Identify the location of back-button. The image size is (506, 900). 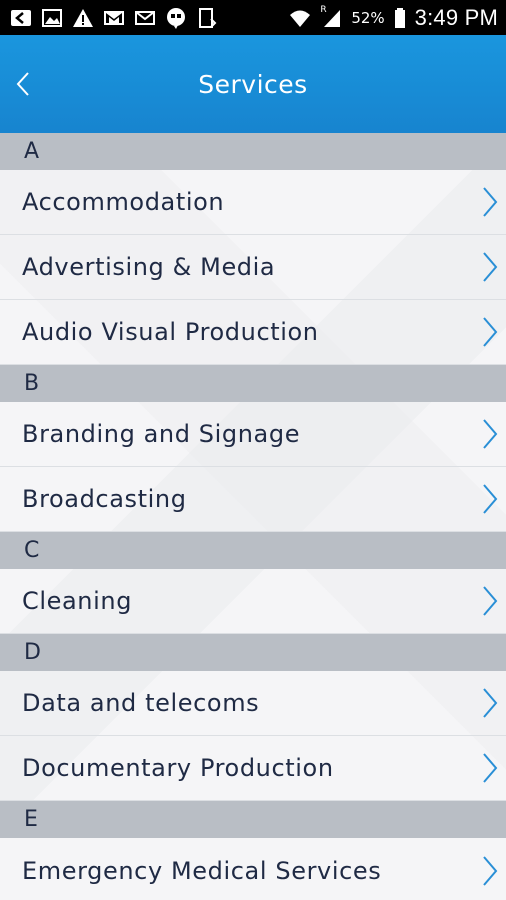
(23, 84).